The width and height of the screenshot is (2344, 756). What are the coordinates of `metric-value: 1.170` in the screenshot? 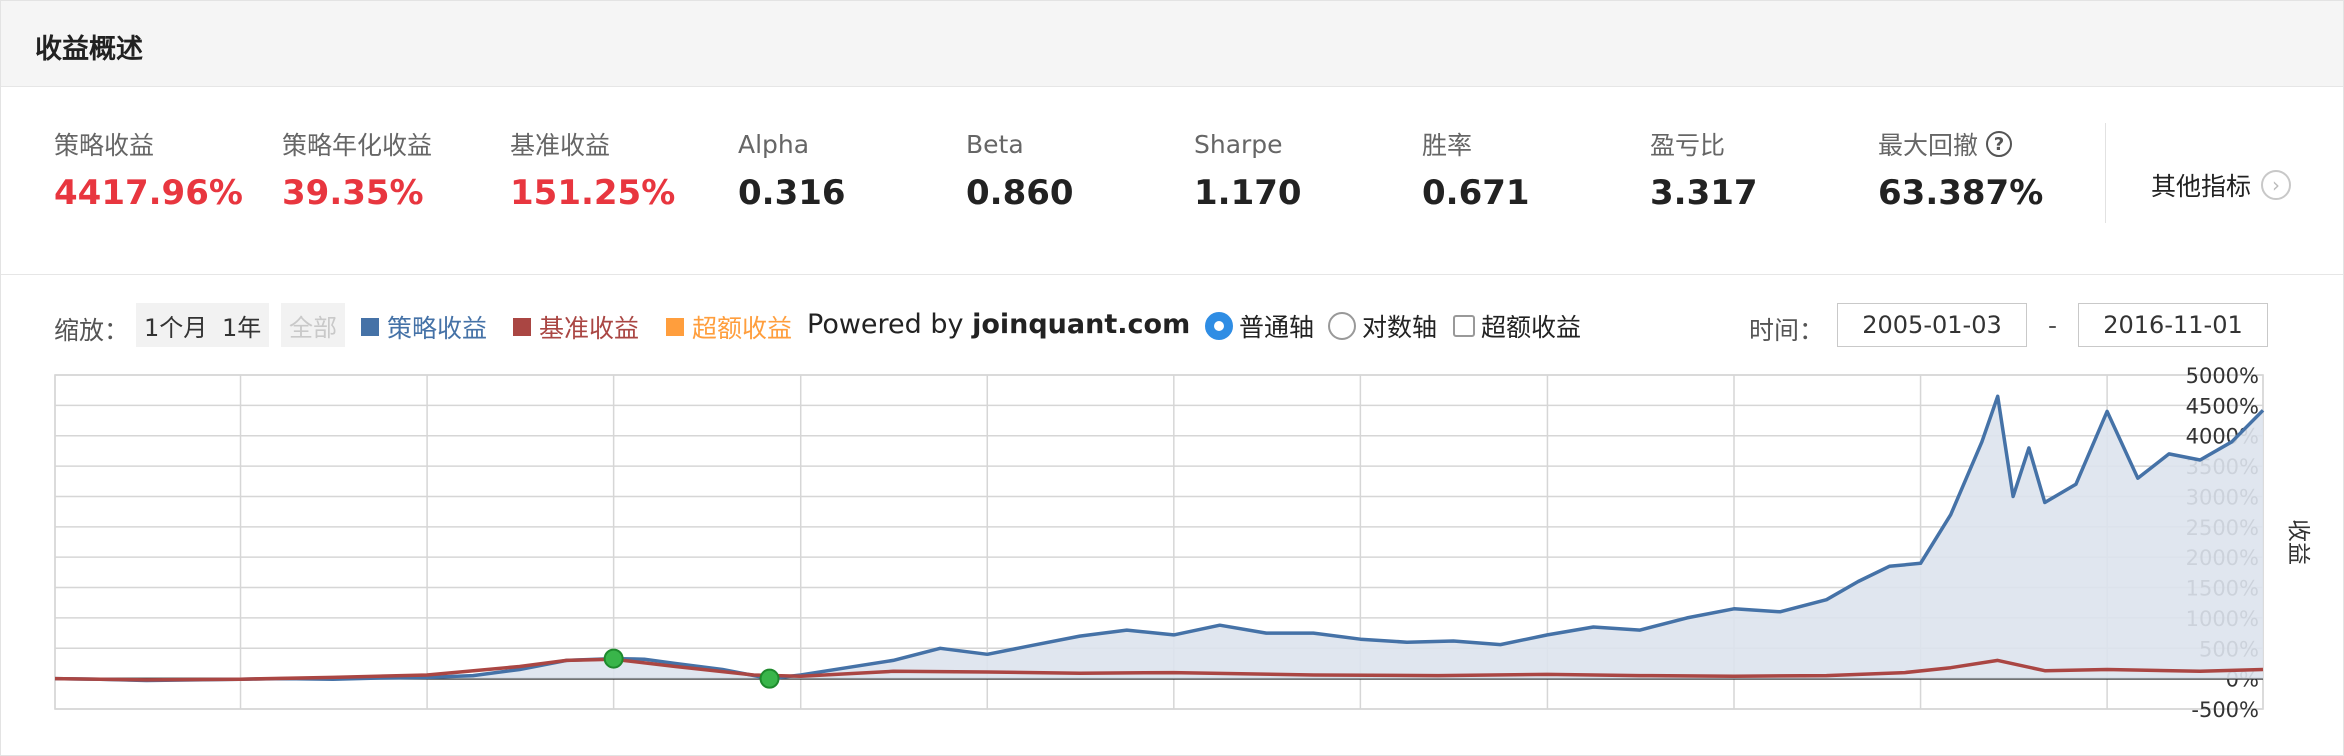 It's located at (1248, 193).